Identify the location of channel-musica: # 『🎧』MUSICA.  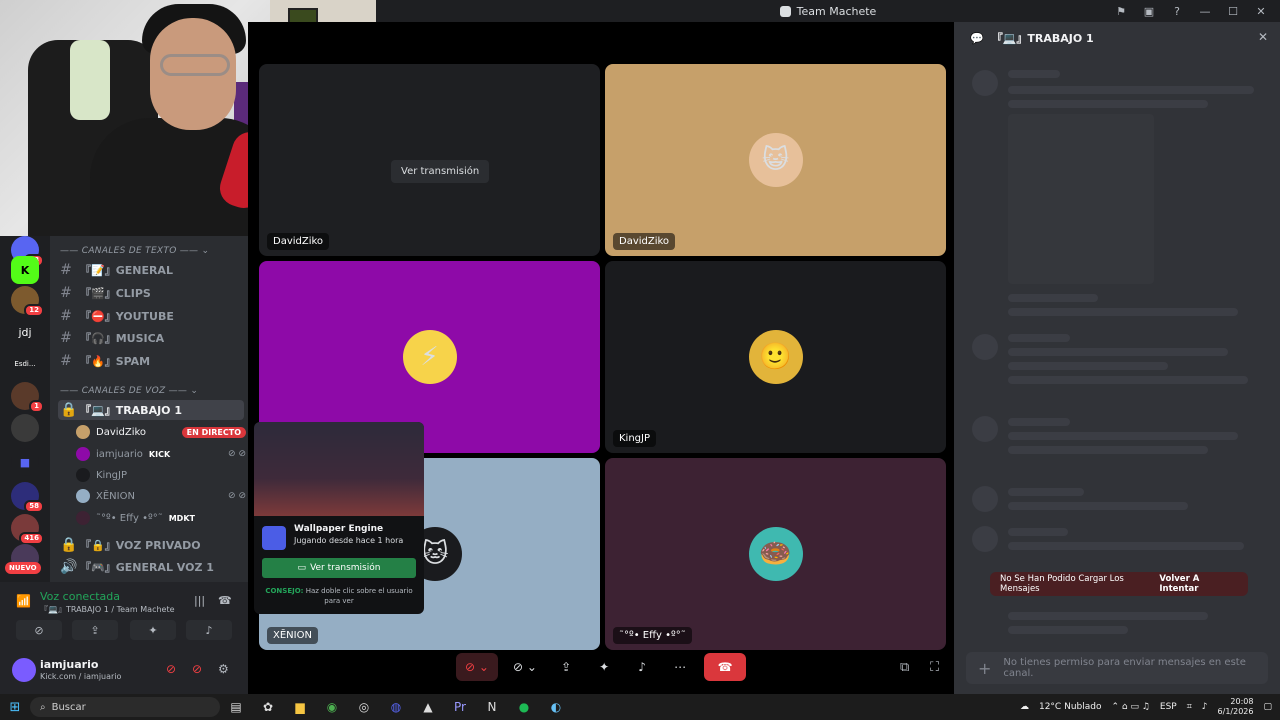
(151, 338).